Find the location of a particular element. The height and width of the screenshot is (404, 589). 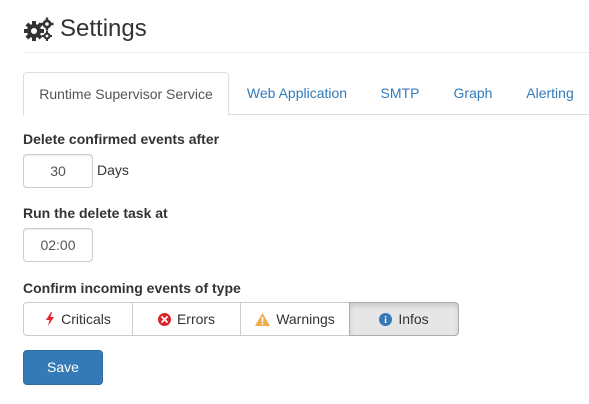

infos-label: Infos is located at coordinates (413, 319).